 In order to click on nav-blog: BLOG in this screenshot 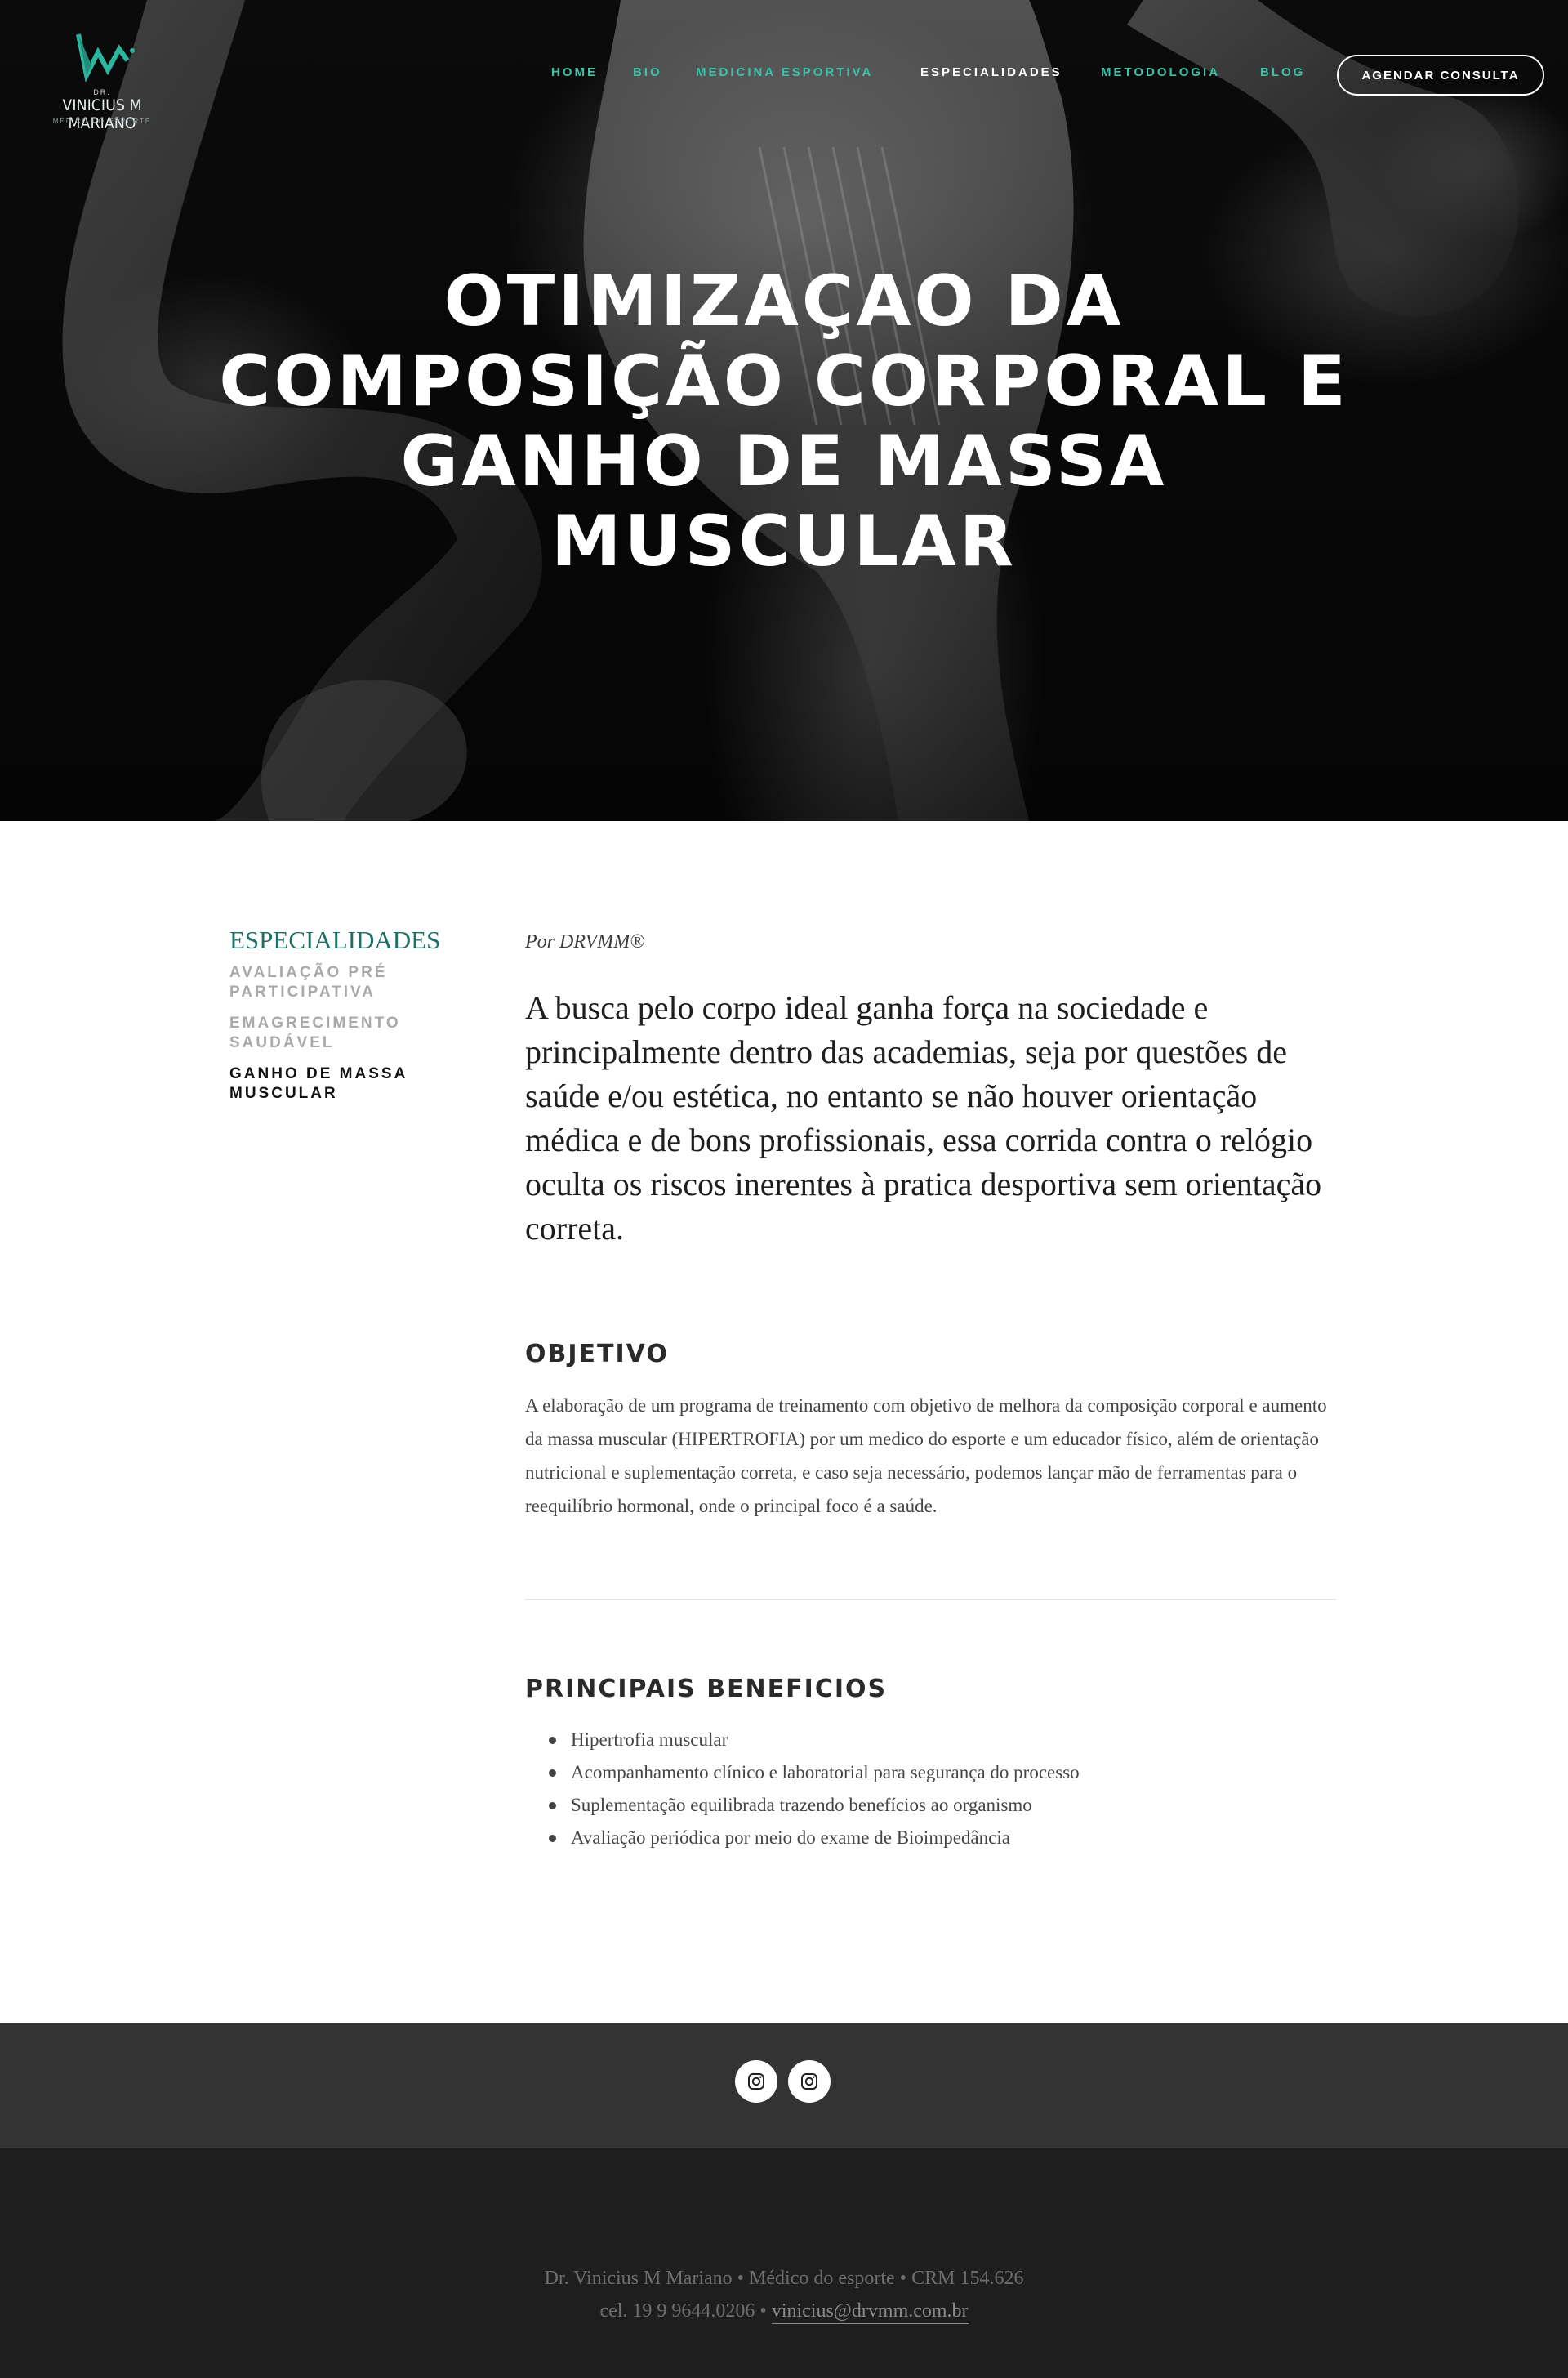, I will do `click(1282, 72)`.